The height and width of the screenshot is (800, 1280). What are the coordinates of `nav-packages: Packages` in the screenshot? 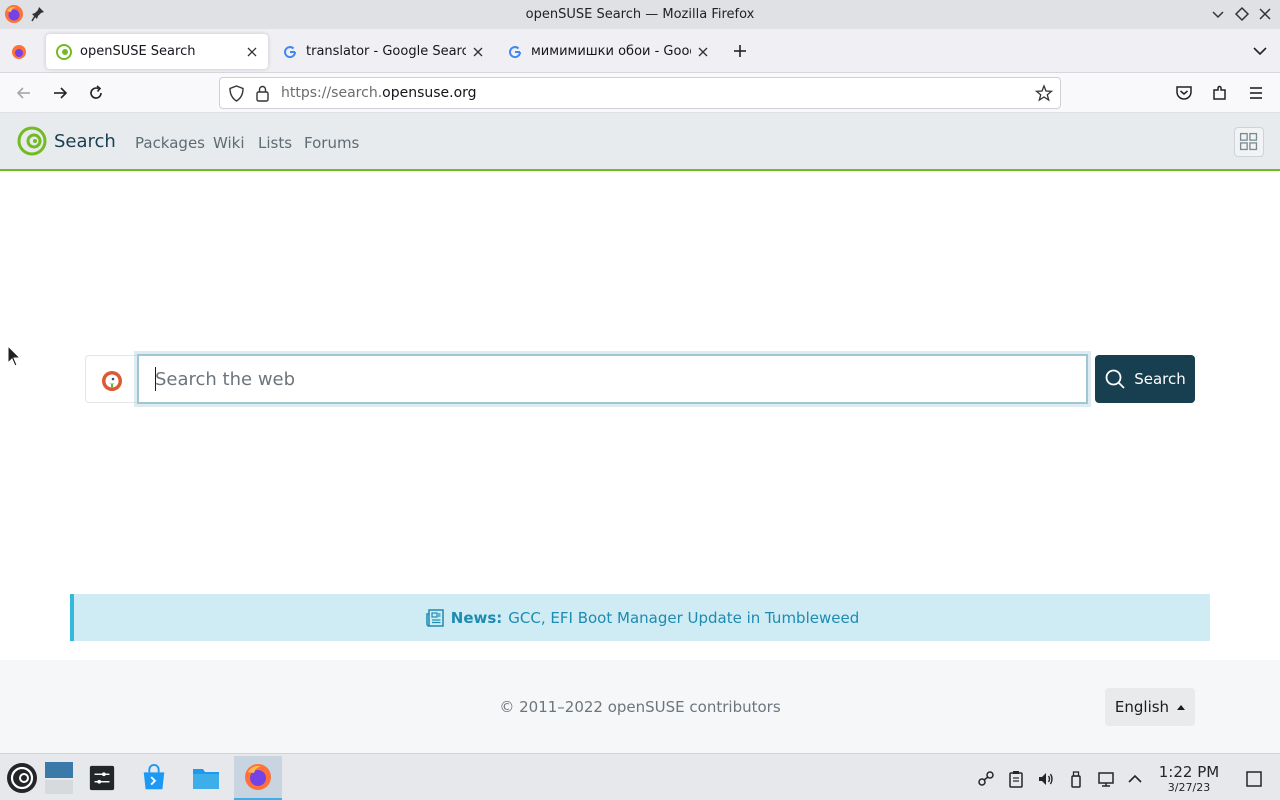 It's located at (170, 143).